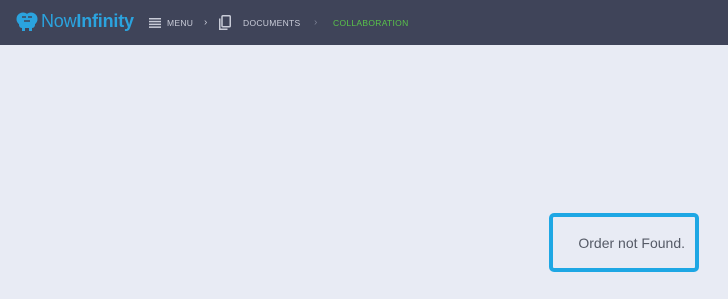 This screenshot has width=728, height=299. I want to click on order-not-found-message: Order not Found., so click(624, 242).